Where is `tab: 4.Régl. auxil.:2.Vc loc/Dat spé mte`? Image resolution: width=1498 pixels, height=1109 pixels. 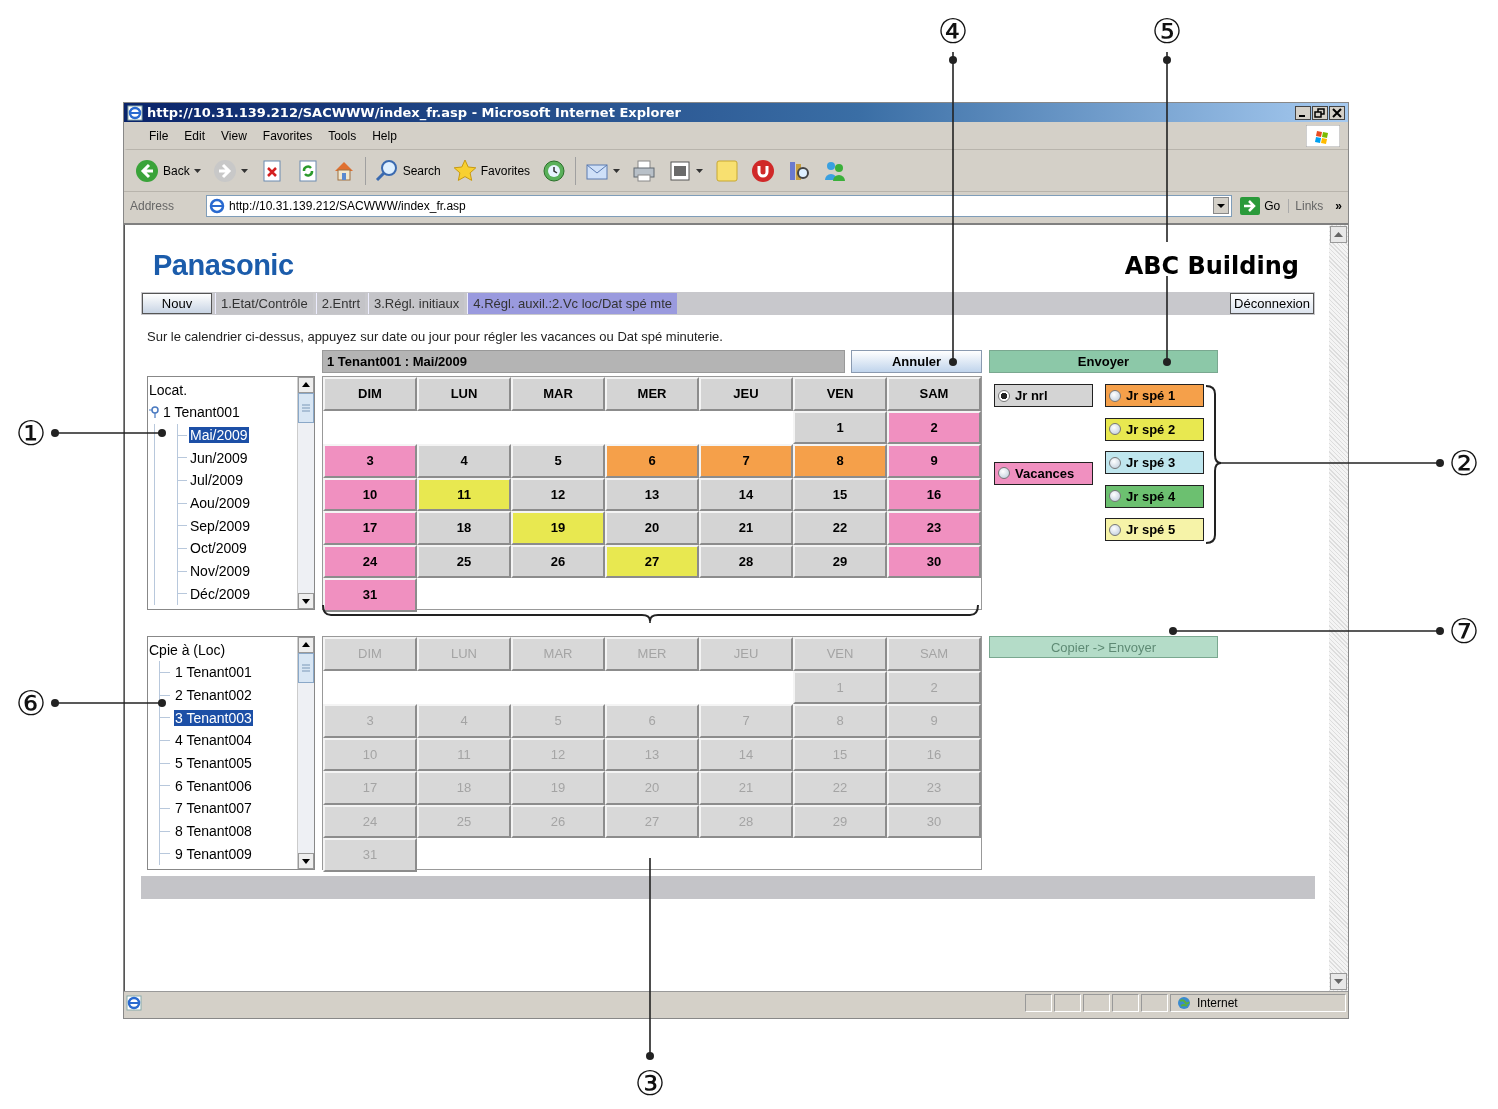 tab: 4.Régl. auxil.:2.Vc loc/Dat spé mte is located at coordinates (572, 303).